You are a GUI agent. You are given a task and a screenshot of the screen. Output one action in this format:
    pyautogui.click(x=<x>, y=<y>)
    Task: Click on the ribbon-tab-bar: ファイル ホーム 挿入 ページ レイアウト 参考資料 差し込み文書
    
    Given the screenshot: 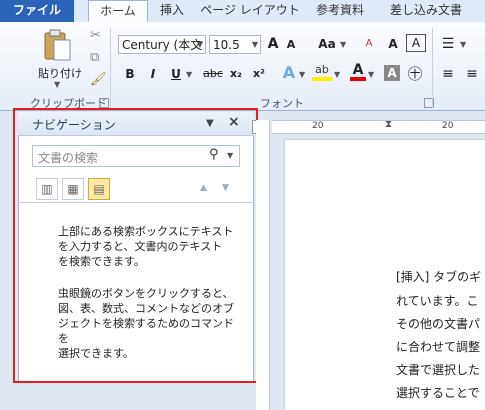 What is the action you would take?
    pyautogui.click(x=242, y=11)
    